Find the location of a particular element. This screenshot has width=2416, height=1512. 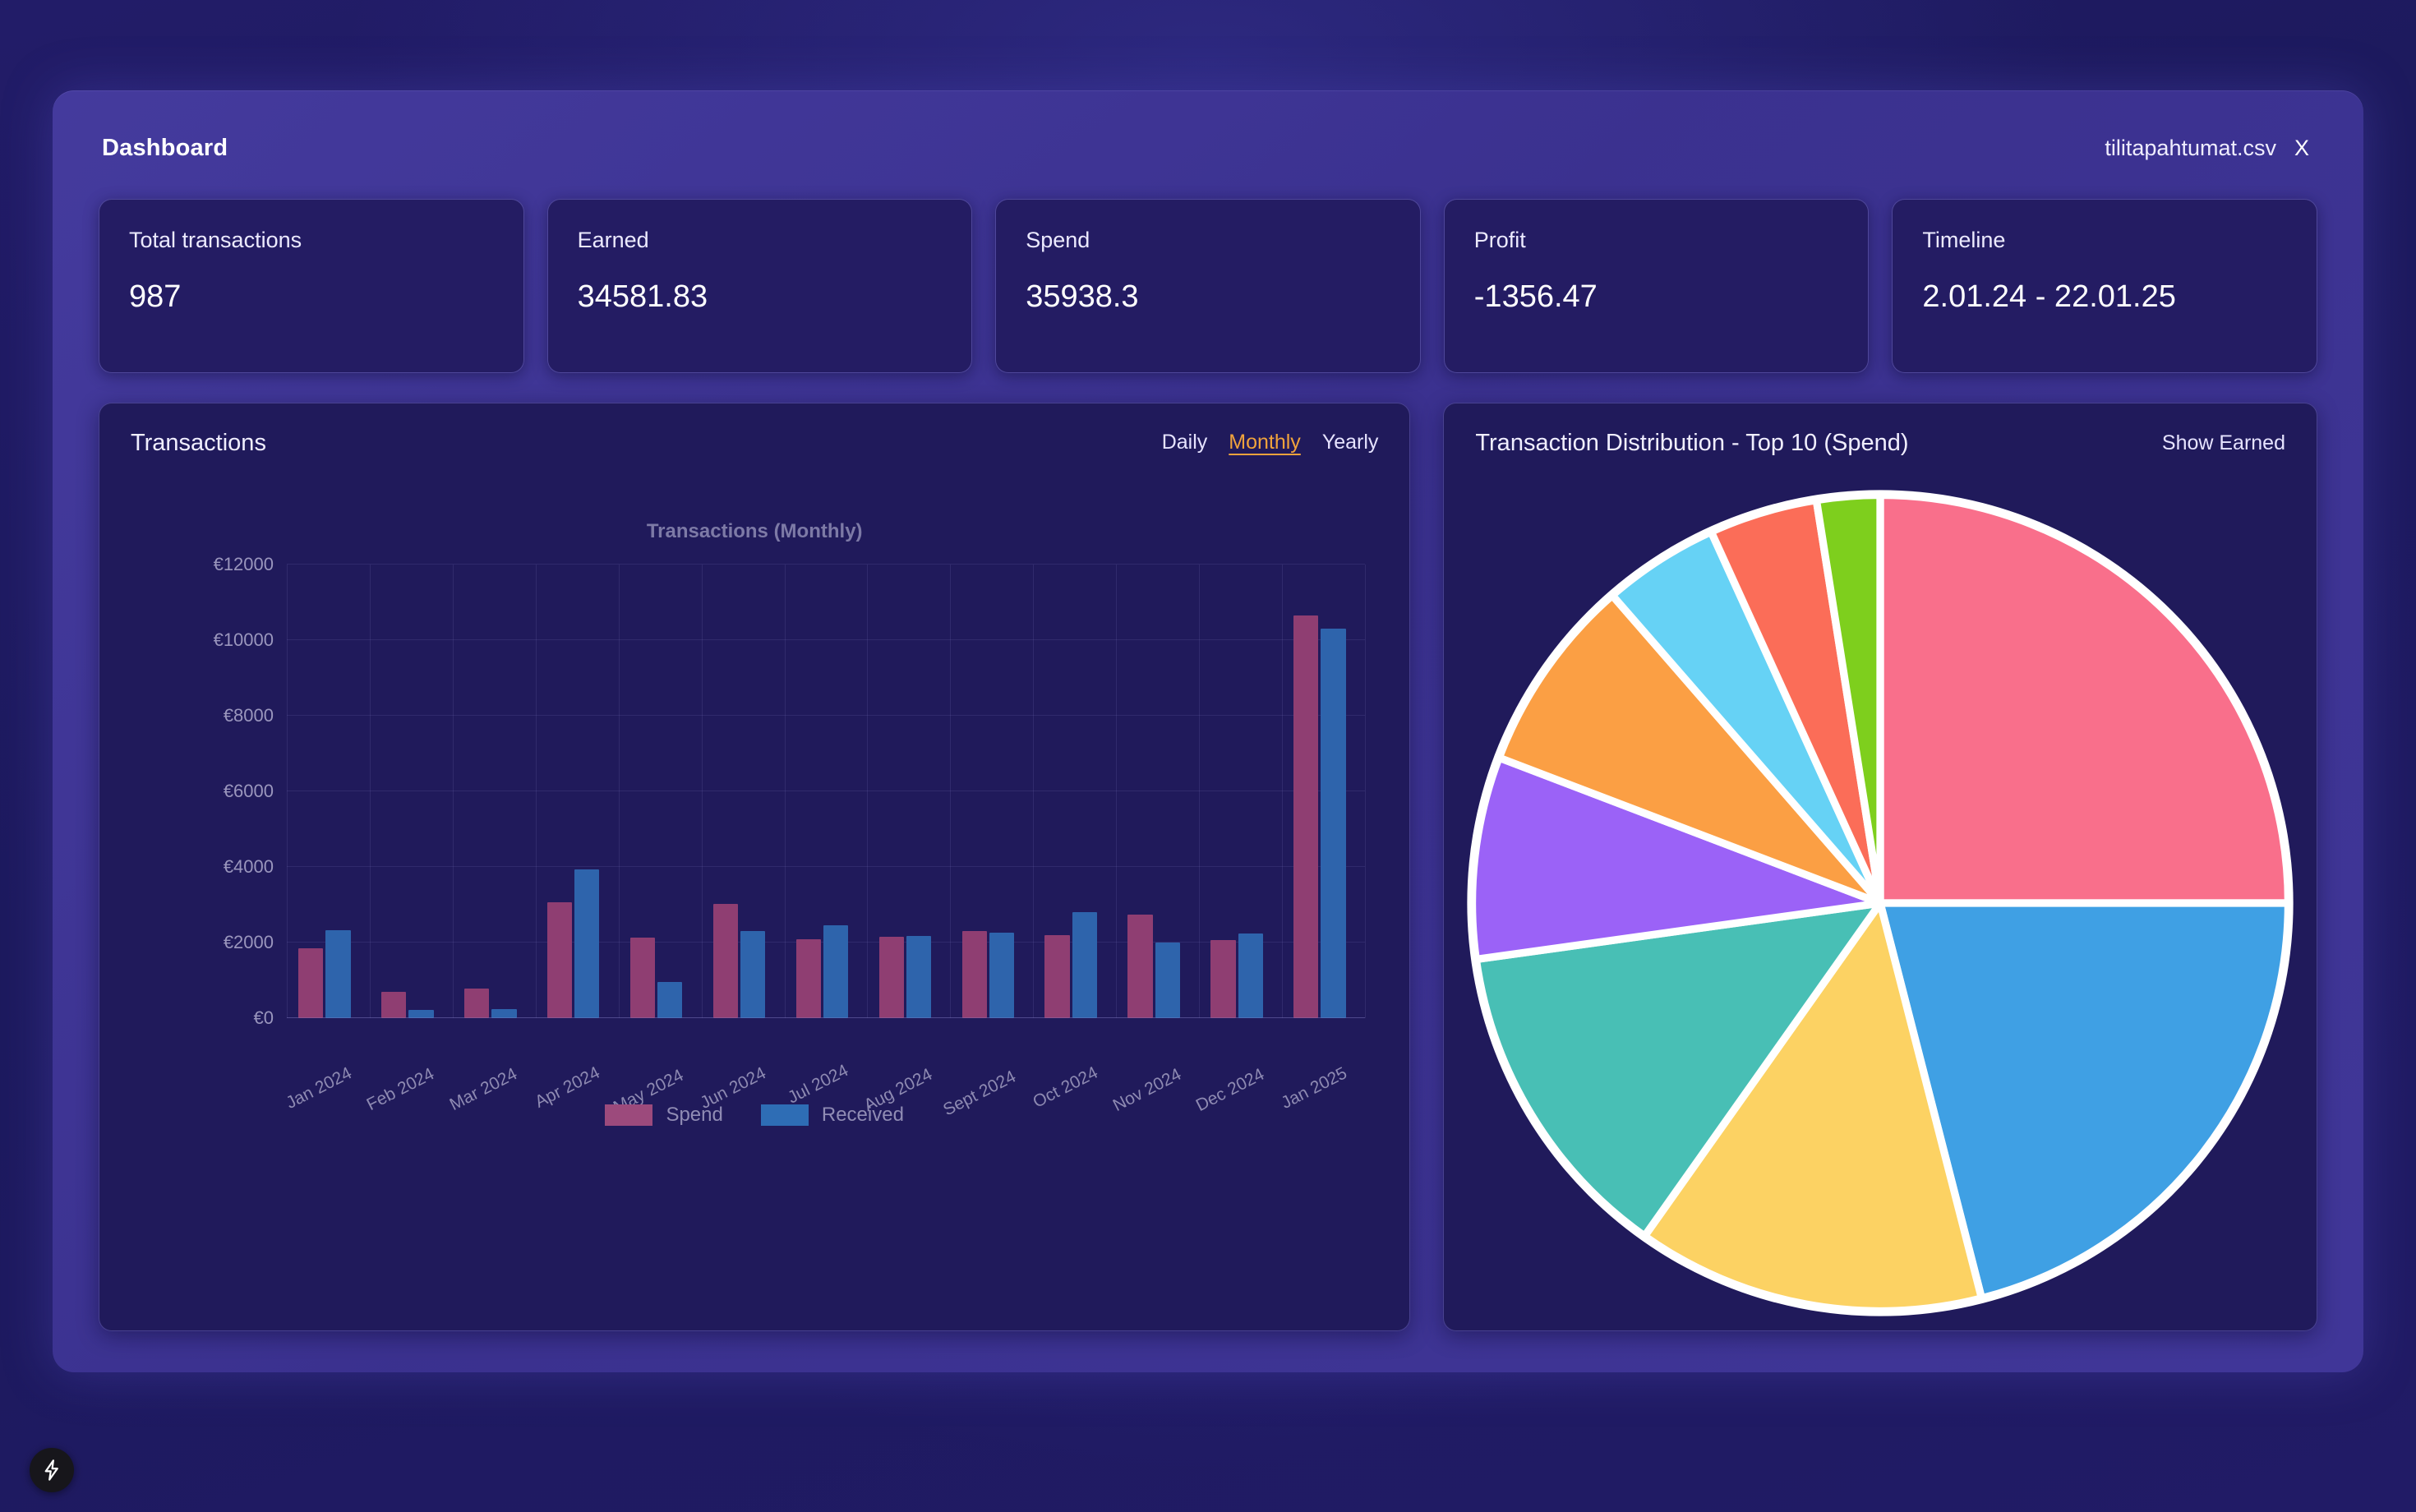

stat-label: Earned is located at coordinates (613, 240).